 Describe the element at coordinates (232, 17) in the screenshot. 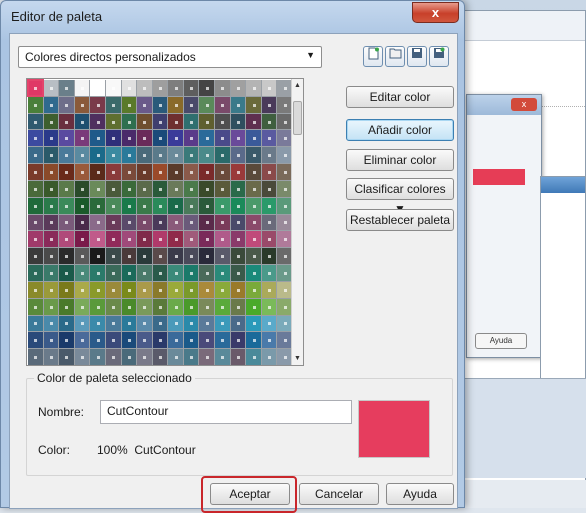

I see `title-bar: Editor de paleta x` at that location.